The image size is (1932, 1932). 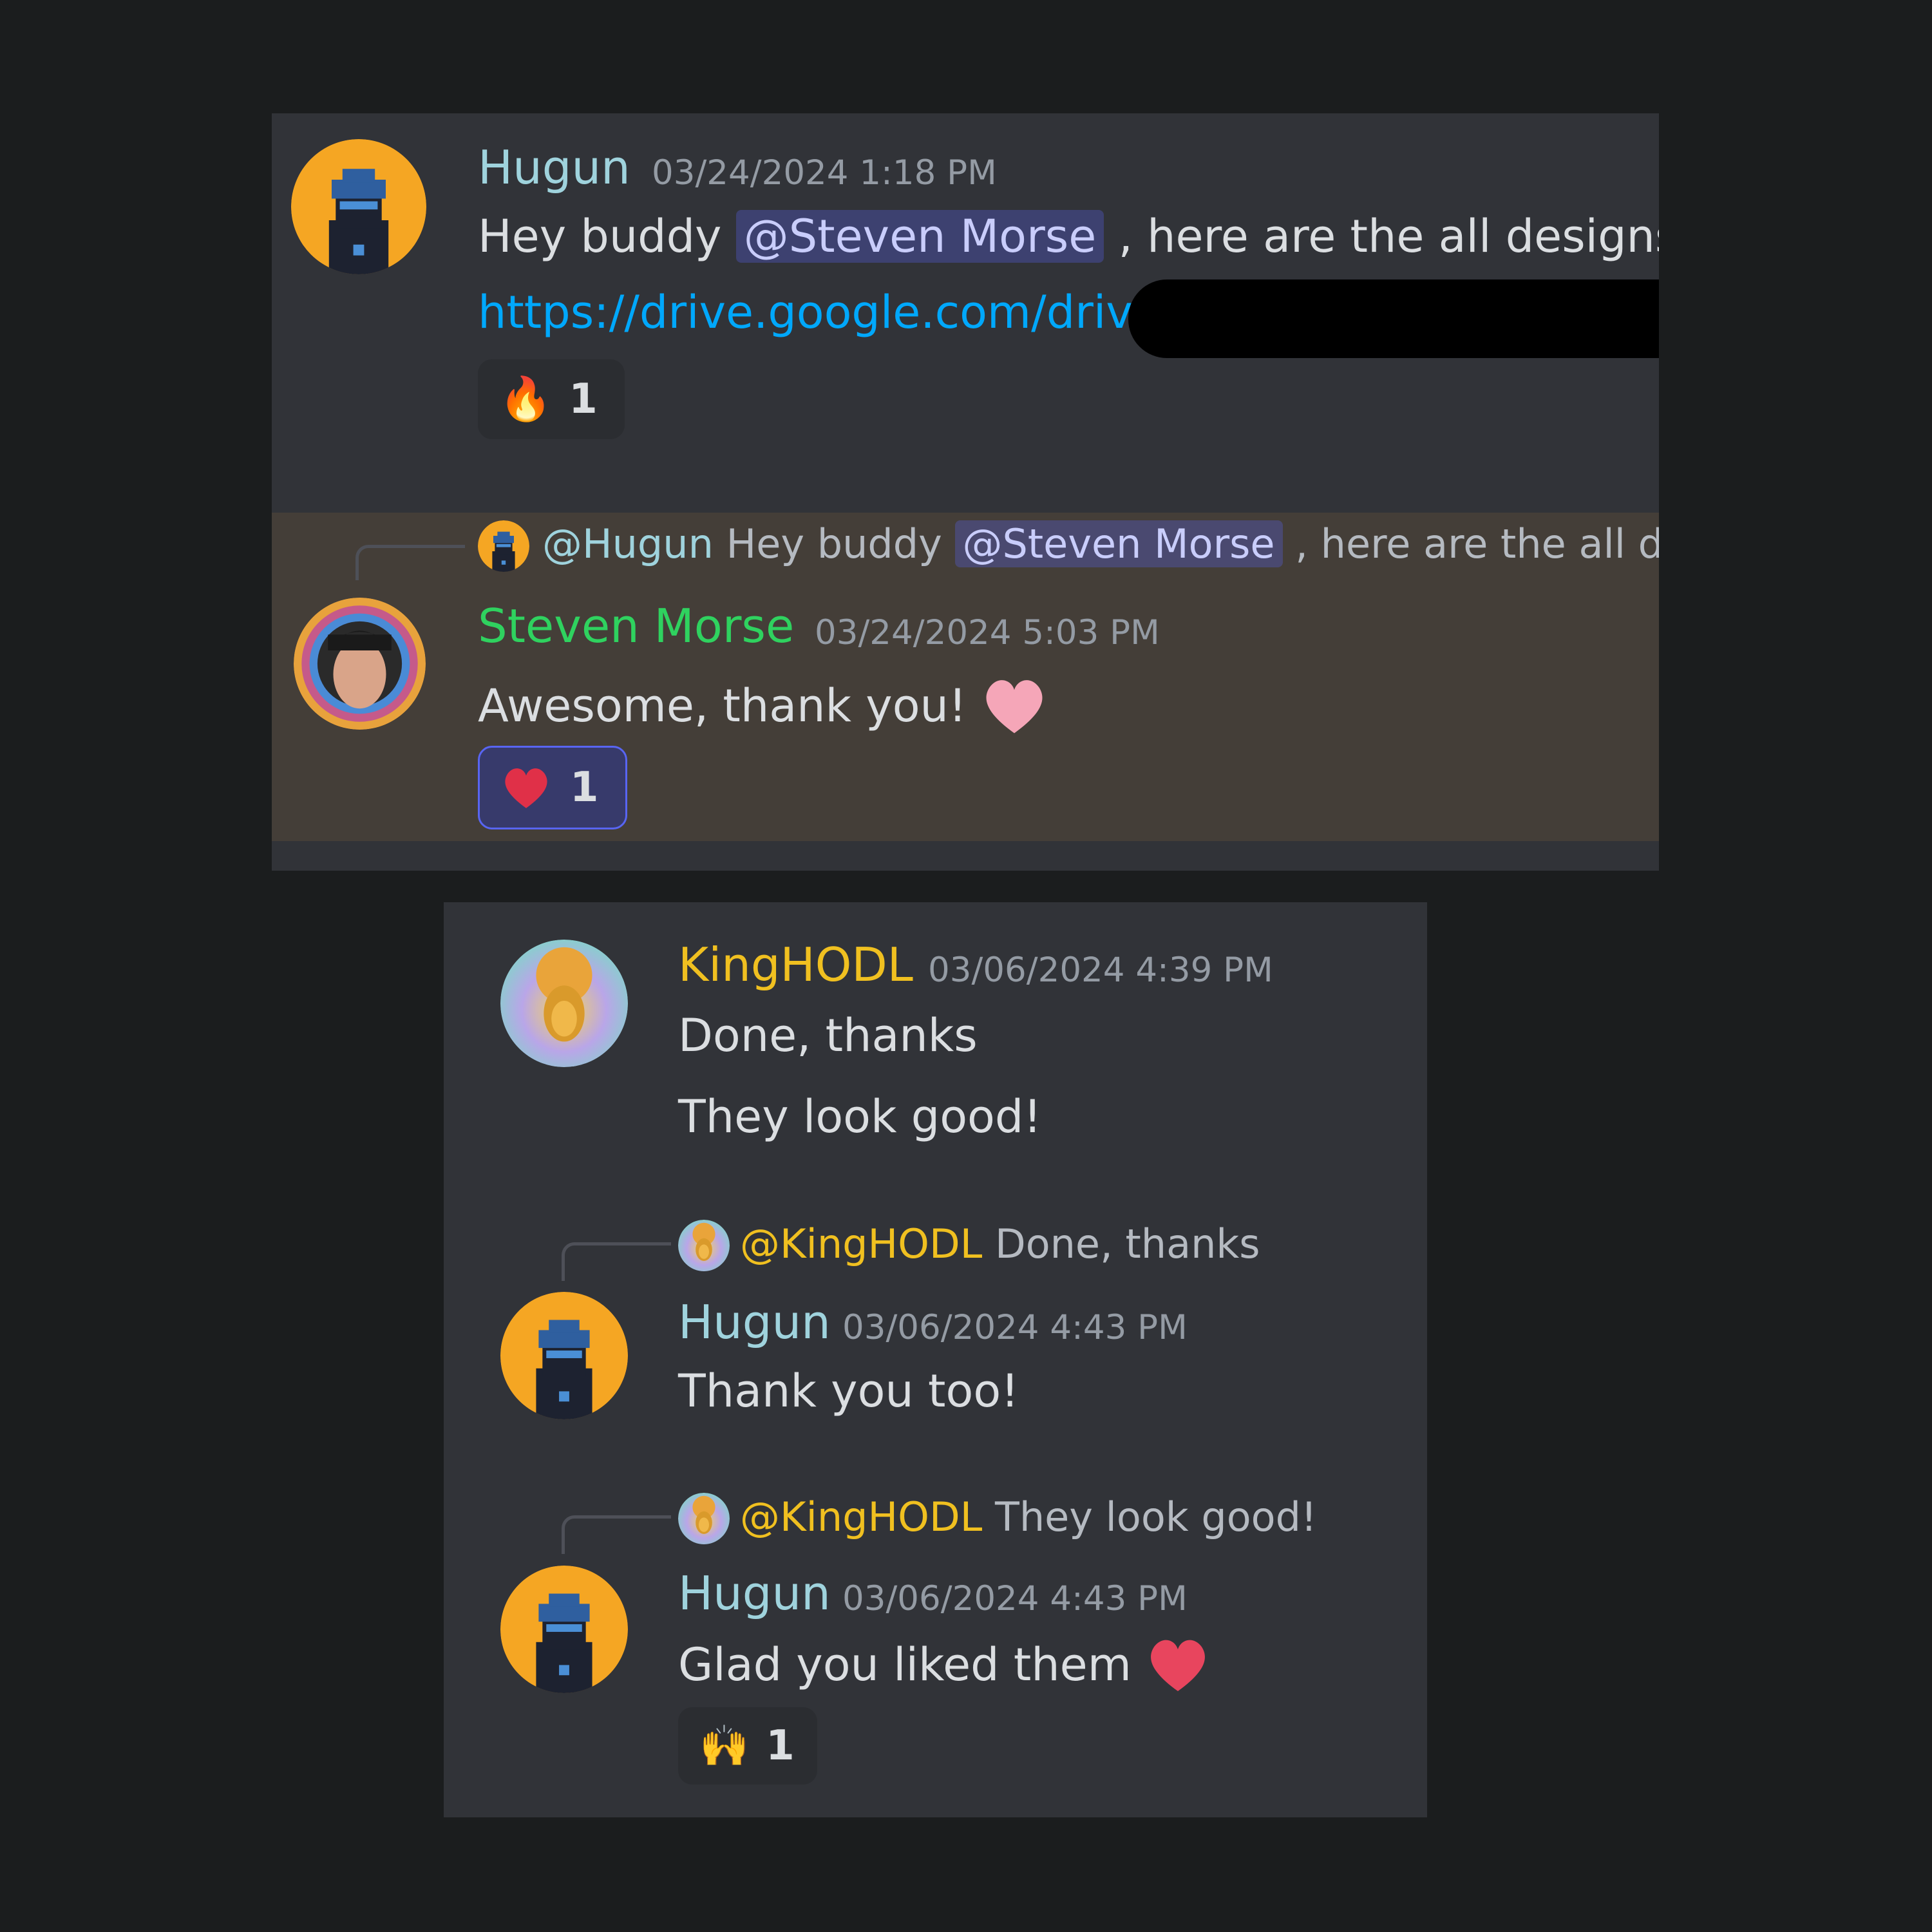 I want to click on reply-text-part: Hey buddy, so click(x=834, y=543).